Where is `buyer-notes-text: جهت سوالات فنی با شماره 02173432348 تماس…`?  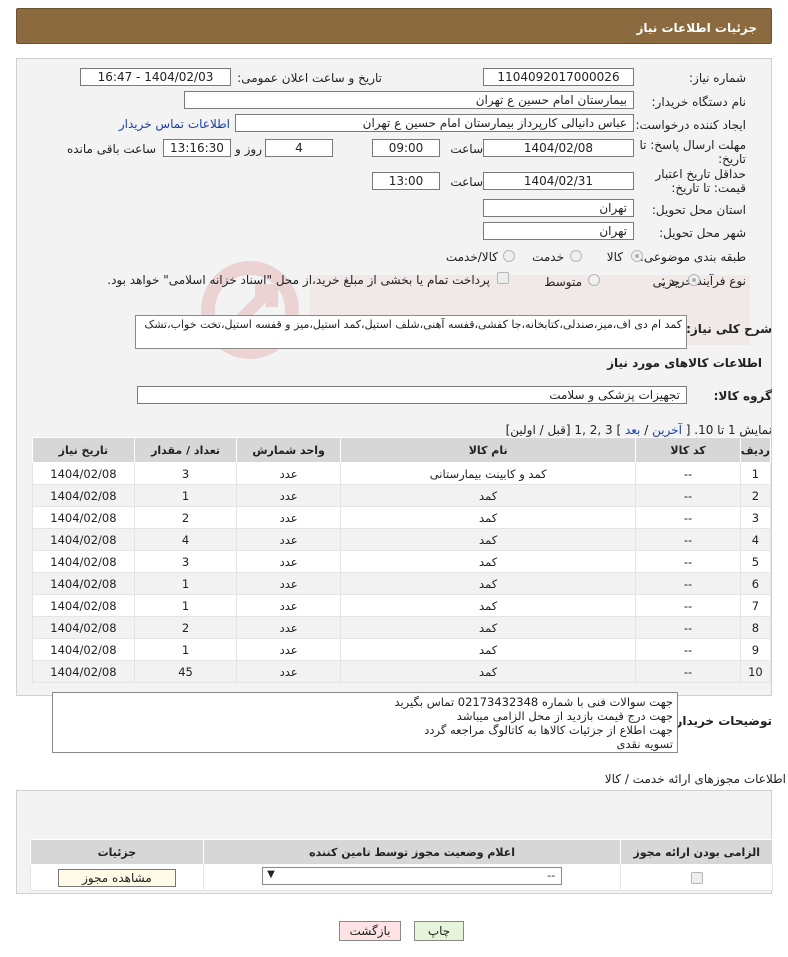 buyer-notes-text: جهت سوالات فنی با شماره 02173432348 تماس… is located at coordinates (365, 722).